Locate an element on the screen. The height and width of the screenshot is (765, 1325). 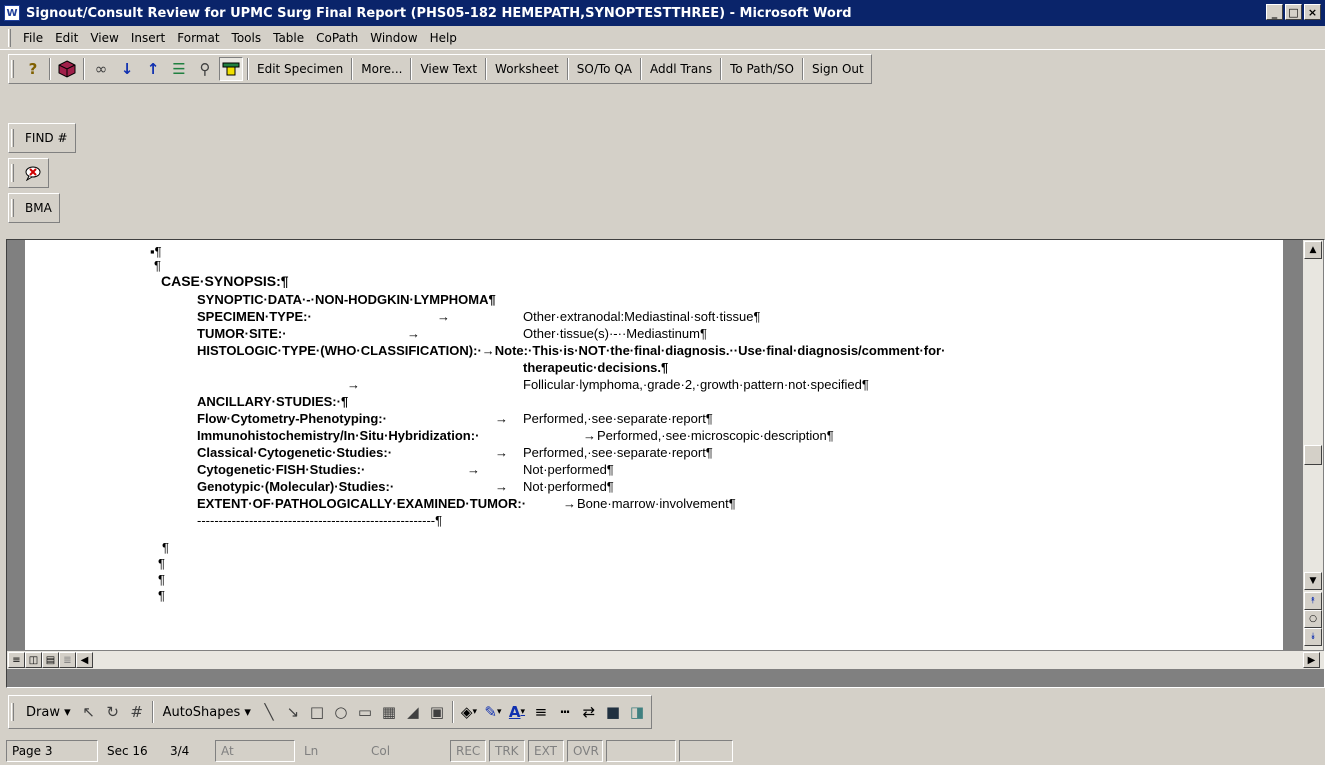
cube-icon is located at coordinates (67, 69).